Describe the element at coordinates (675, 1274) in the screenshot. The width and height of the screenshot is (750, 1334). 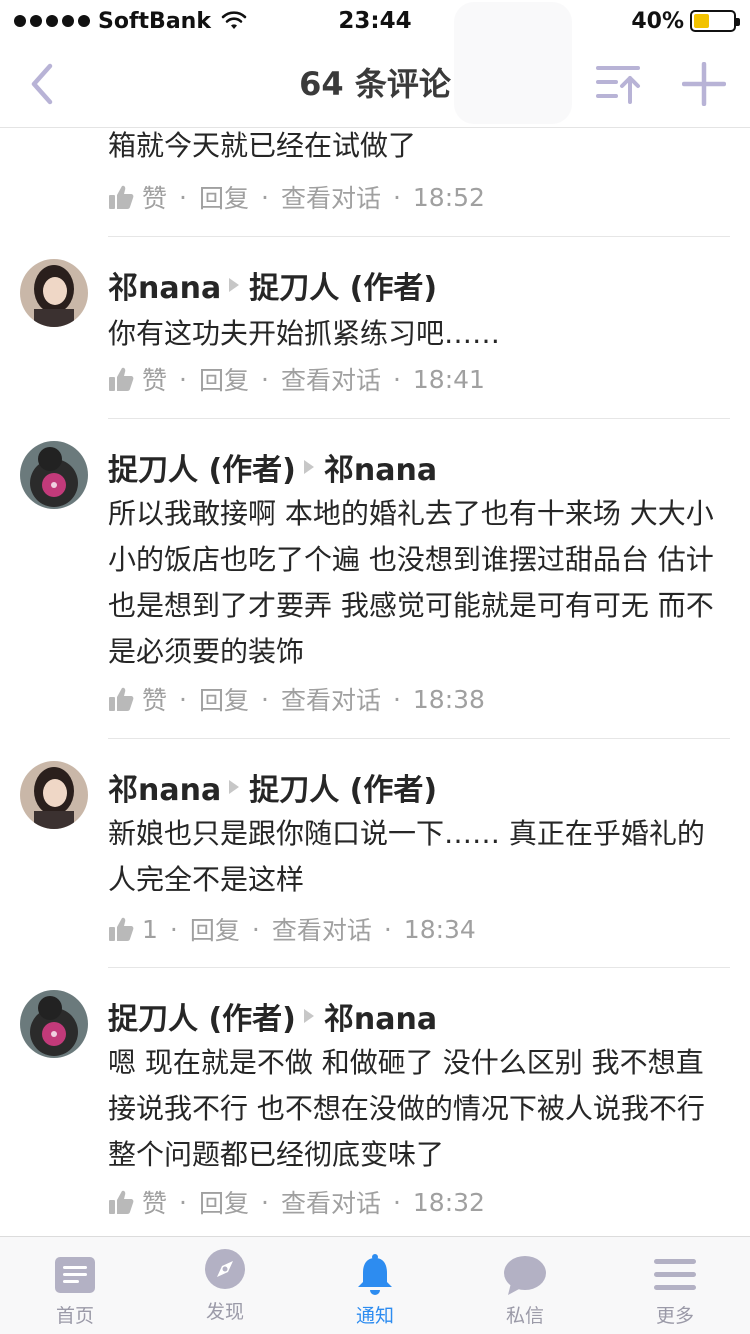
I see `menu-icon` at that location.